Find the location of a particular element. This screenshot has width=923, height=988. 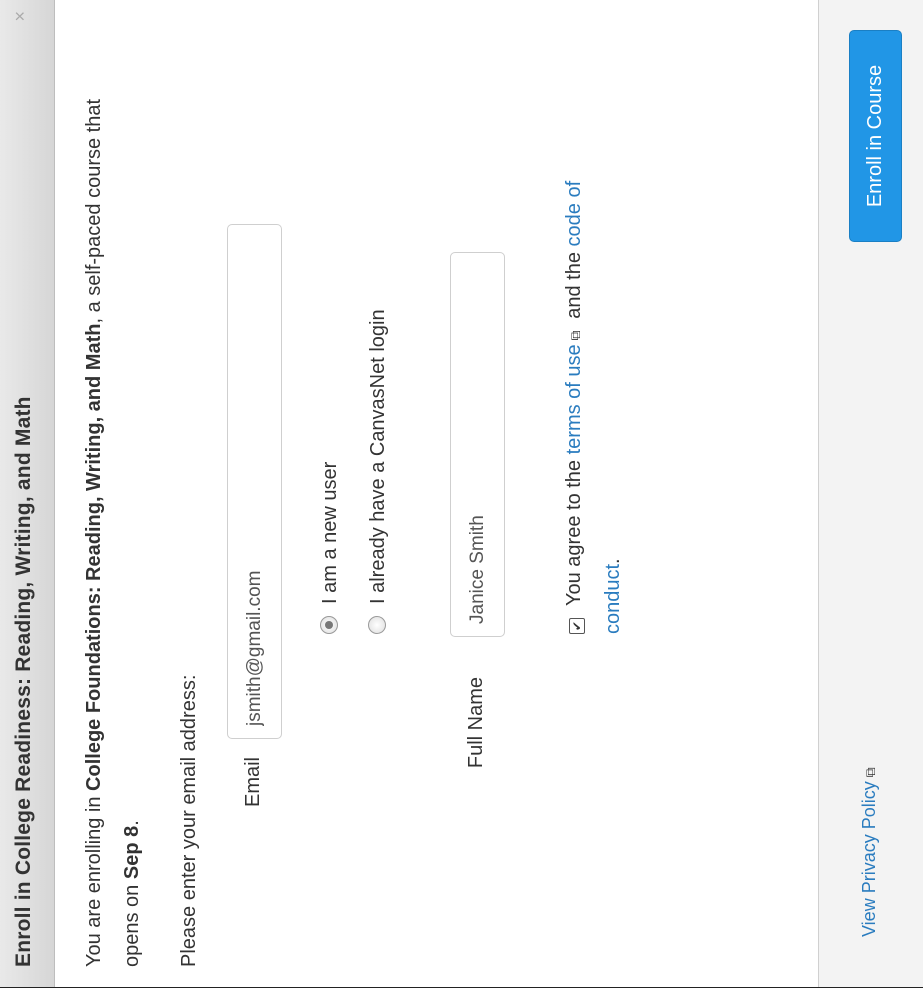

intro-prefix: You are enrolling in is located at coordinates (94, 879).